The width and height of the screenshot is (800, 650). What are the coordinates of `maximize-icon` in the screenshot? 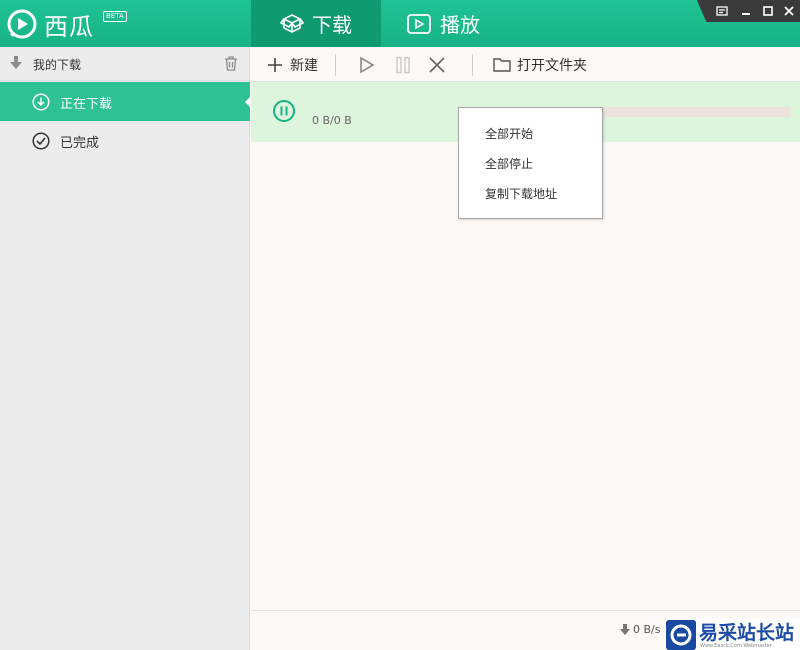 It's located at (768, 11).